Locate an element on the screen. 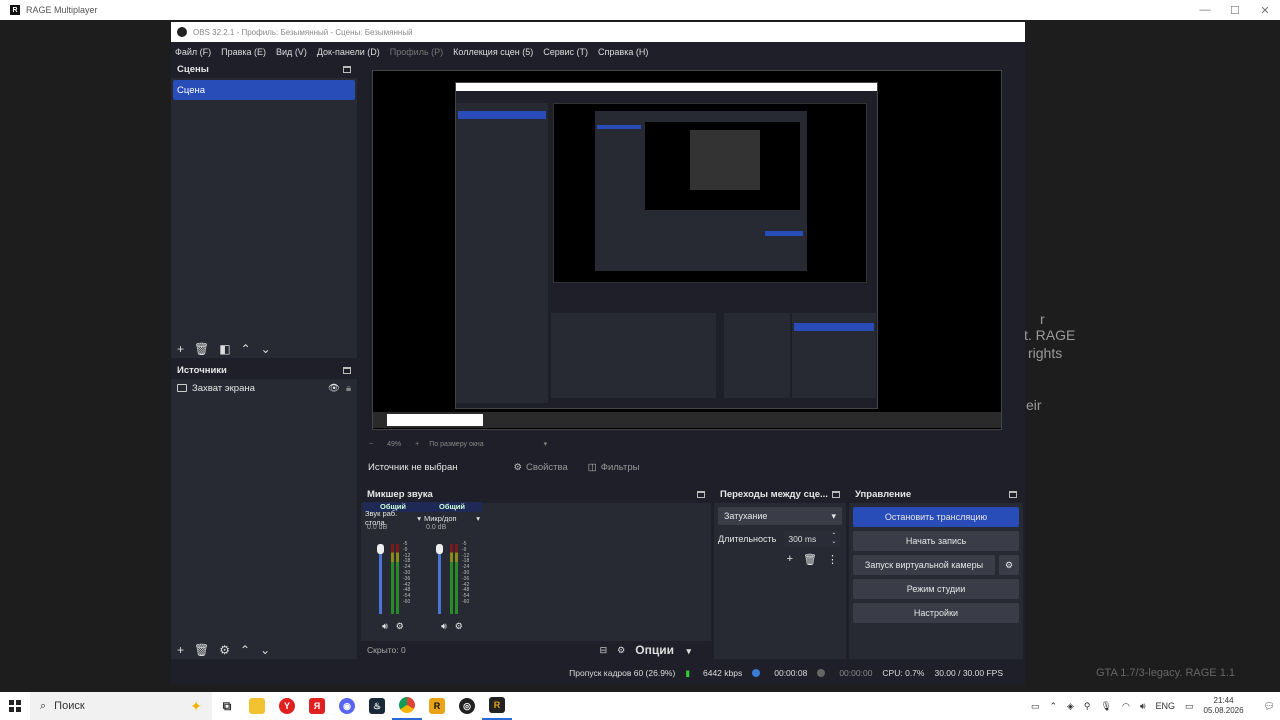 This screenshot has height=720, width=1280. options-button: Опции ▾ is located at coordinates (663, 650).